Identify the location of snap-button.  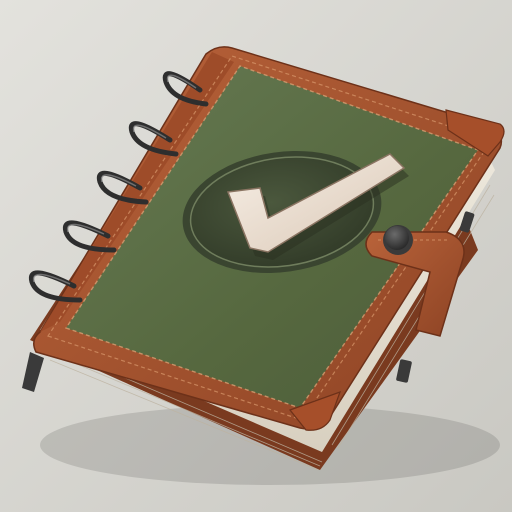
(397, 238).